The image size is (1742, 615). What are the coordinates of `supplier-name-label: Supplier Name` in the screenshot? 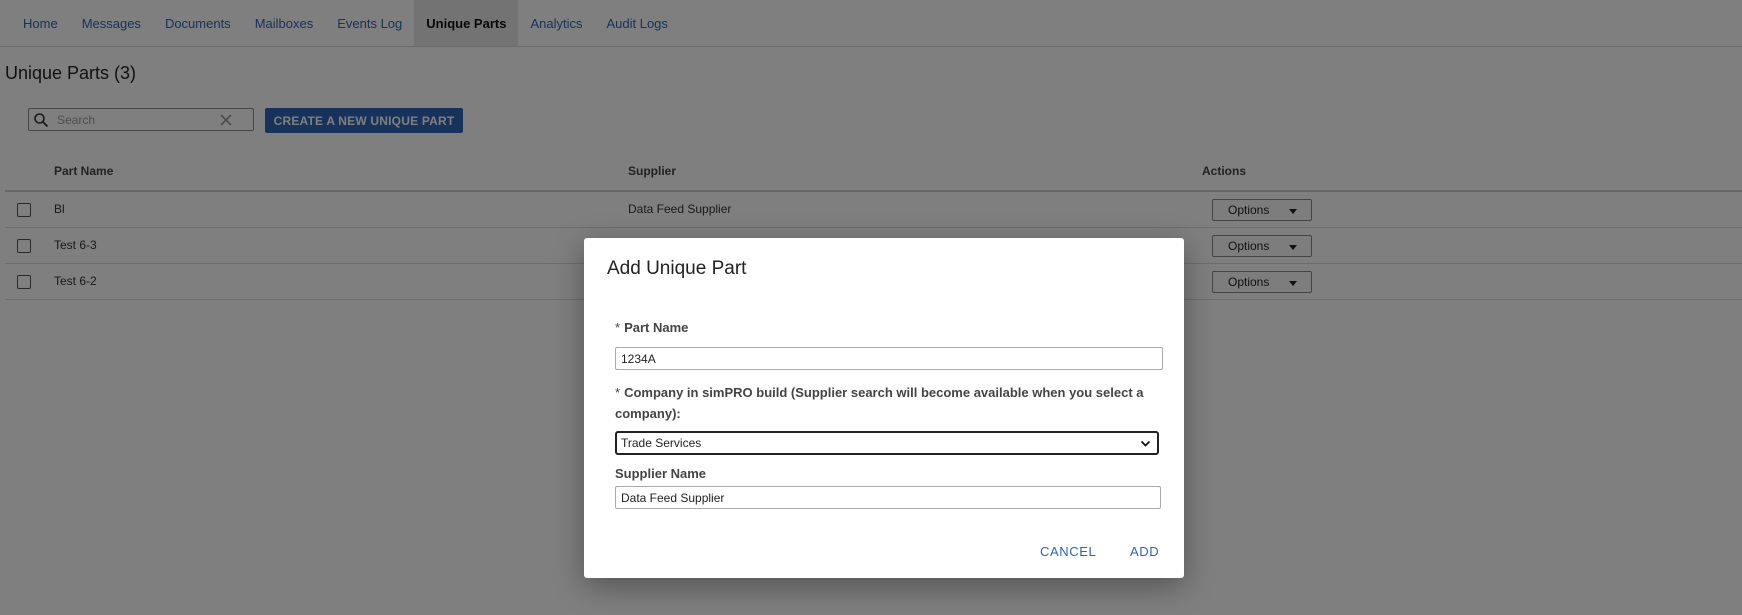 It's located at (661, 473).